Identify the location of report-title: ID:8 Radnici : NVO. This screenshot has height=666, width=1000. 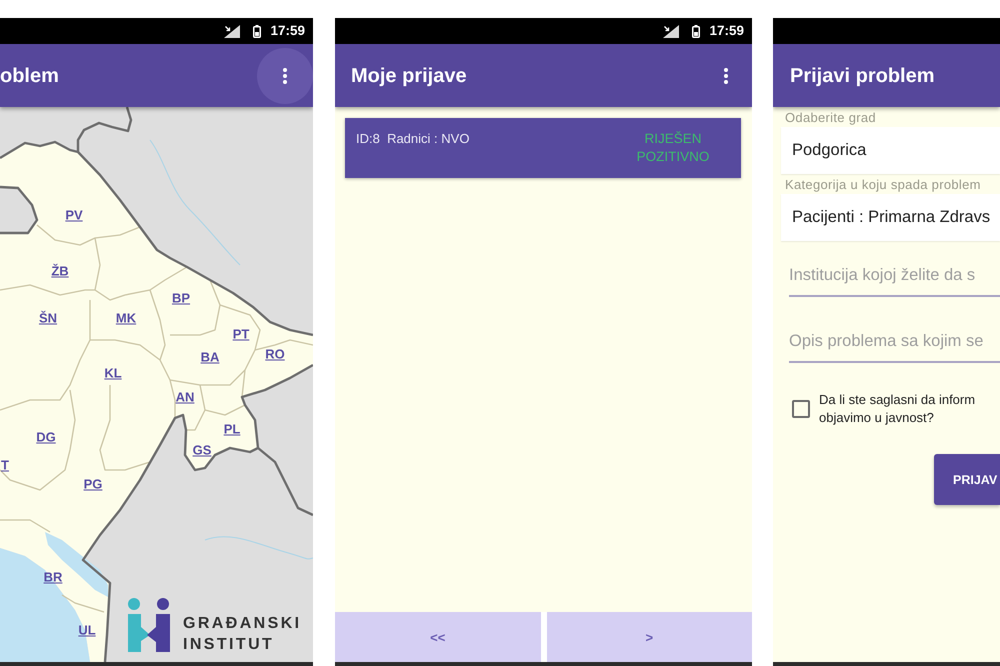
(413, 139).